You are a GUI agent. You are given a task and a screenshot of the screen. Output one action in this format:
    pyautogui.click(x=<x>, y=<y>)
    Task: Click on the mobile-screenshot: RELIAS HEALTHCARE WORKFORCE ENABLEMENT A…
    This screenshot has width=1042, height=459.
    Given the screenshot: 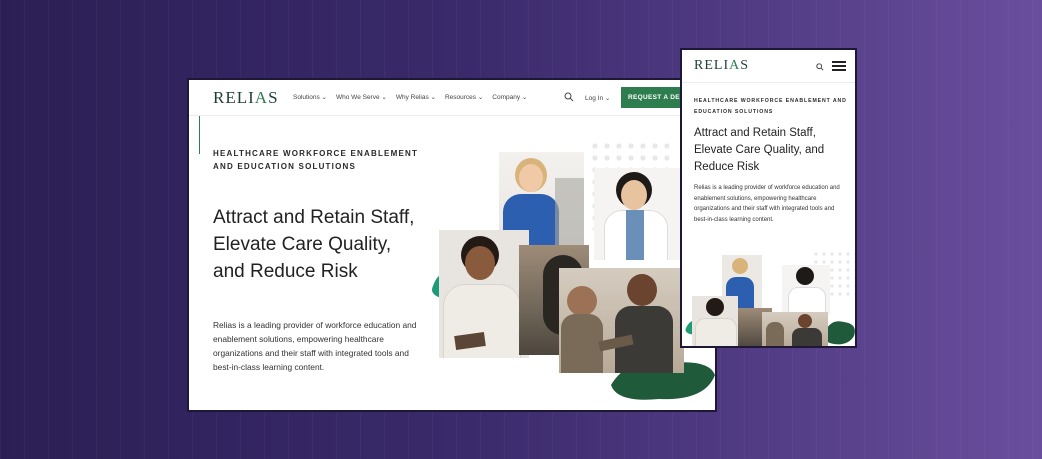 What is the action you would take?
    pyautogui.click(x=768, y=198)
    